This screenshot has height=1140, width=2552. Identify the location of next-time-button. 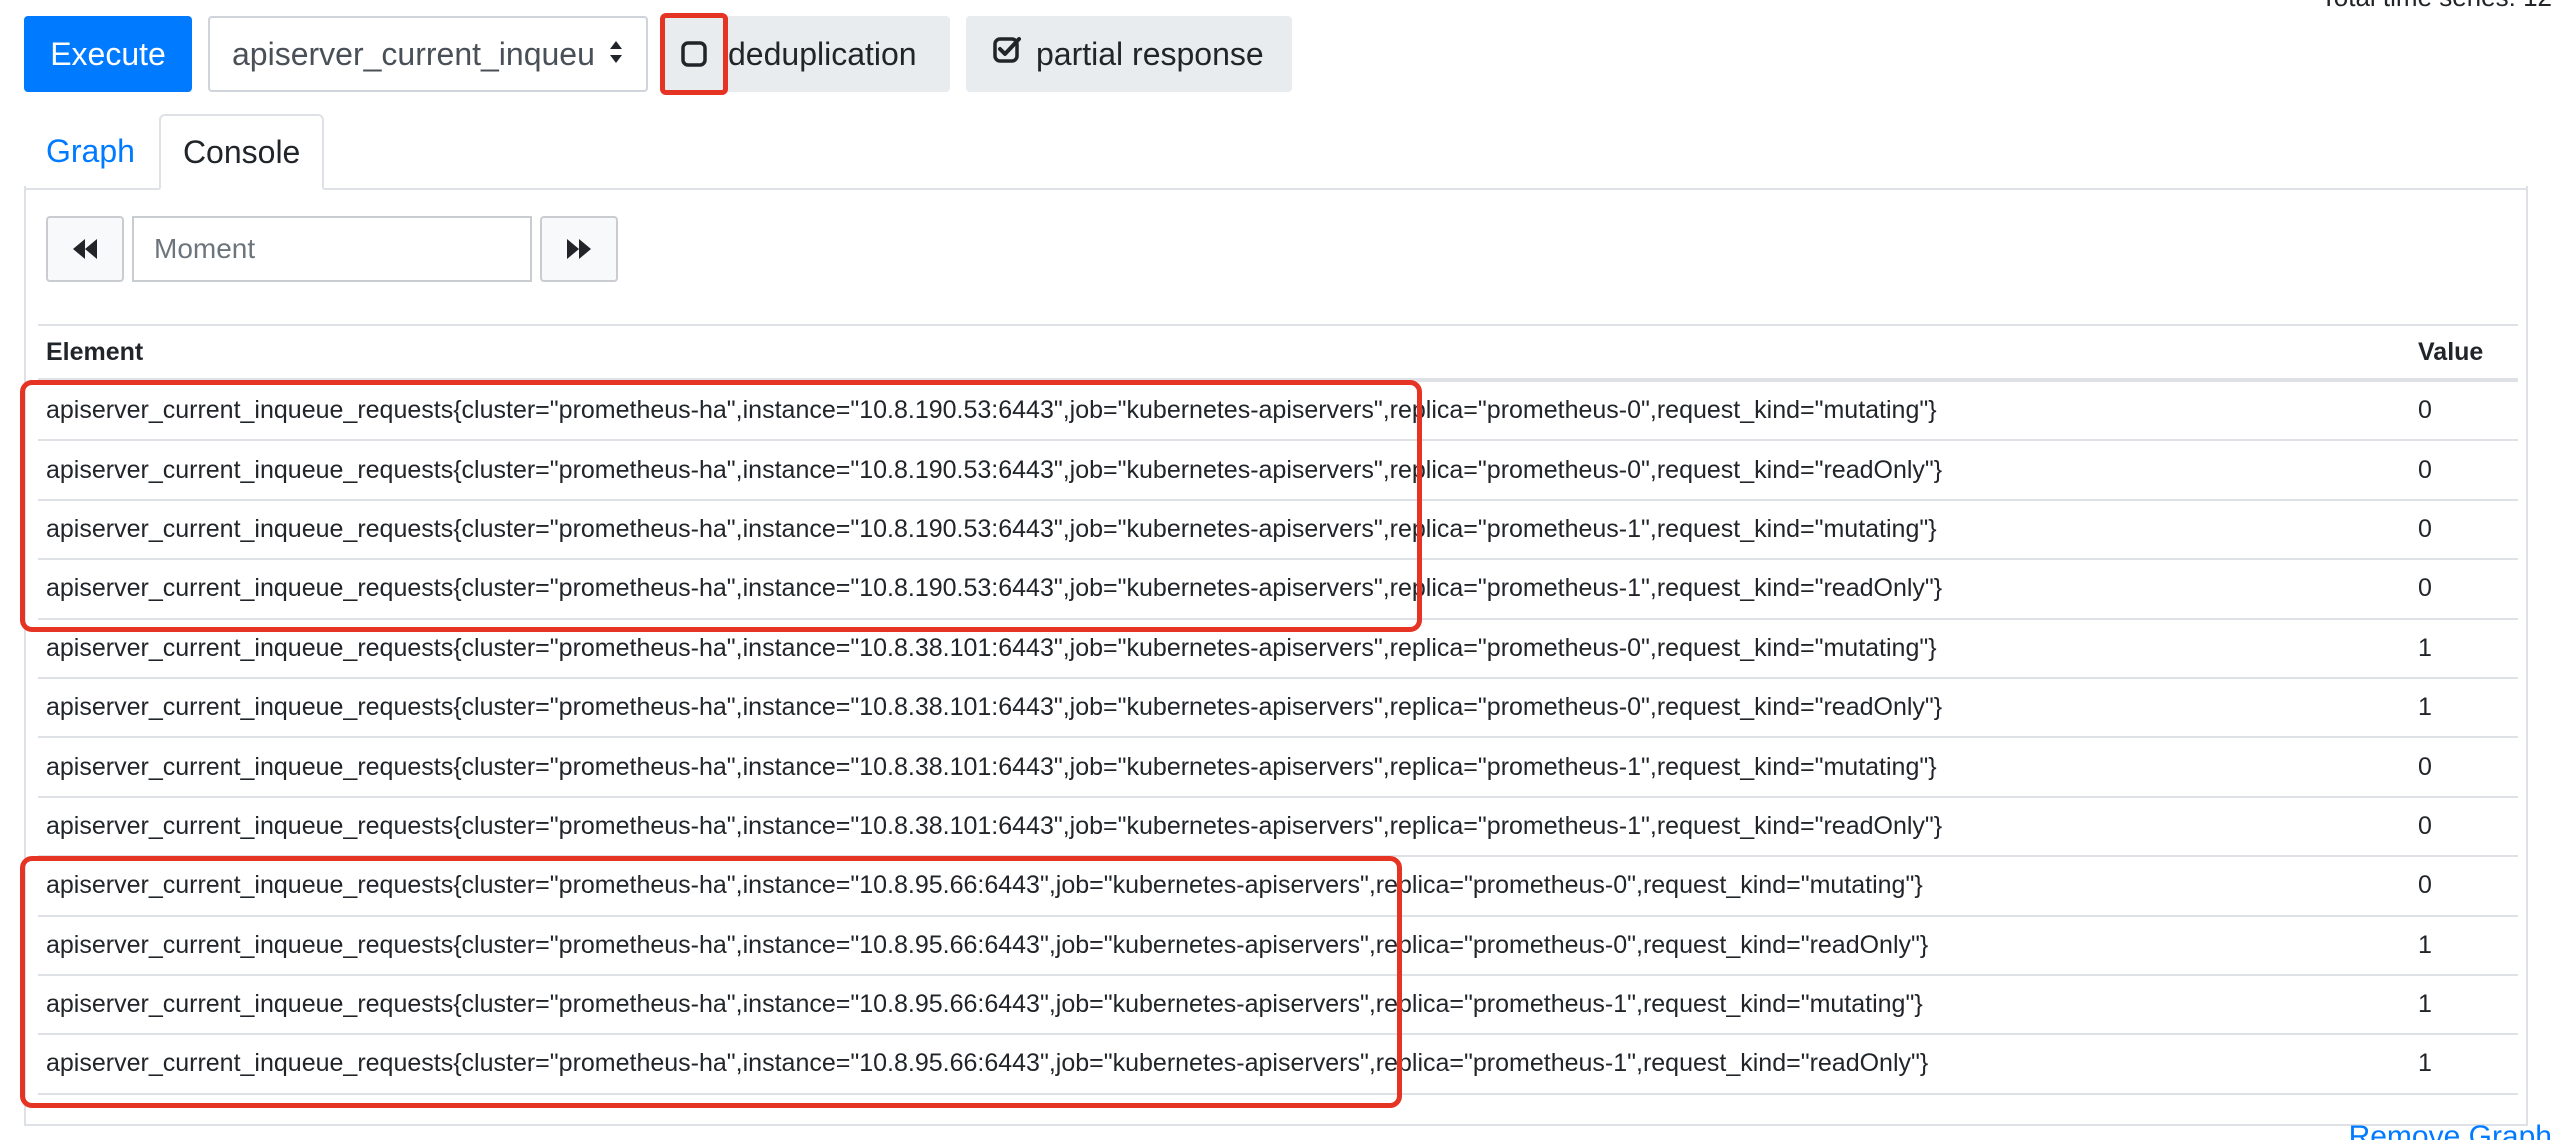
(579, 249).